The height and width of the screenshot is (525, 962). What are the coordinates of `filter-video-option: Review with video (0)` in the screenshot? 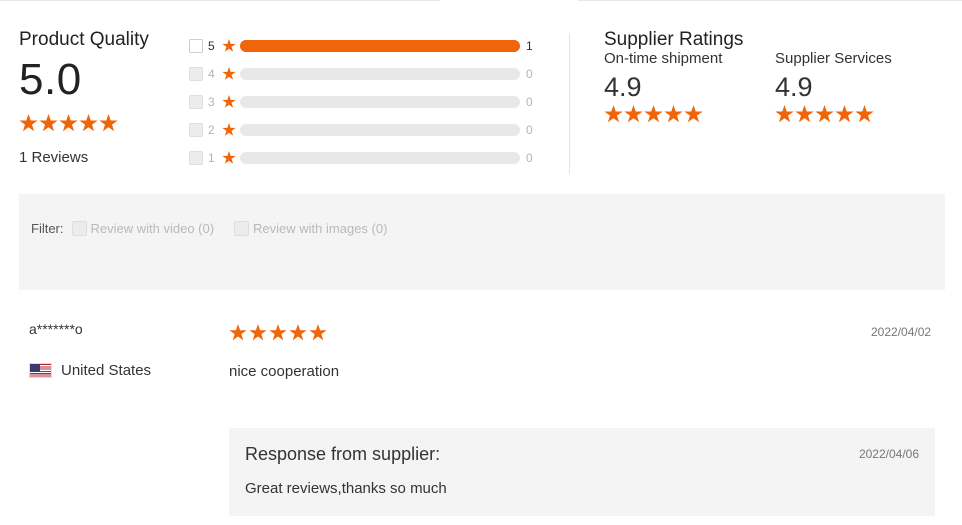 It's located at (143, 228).